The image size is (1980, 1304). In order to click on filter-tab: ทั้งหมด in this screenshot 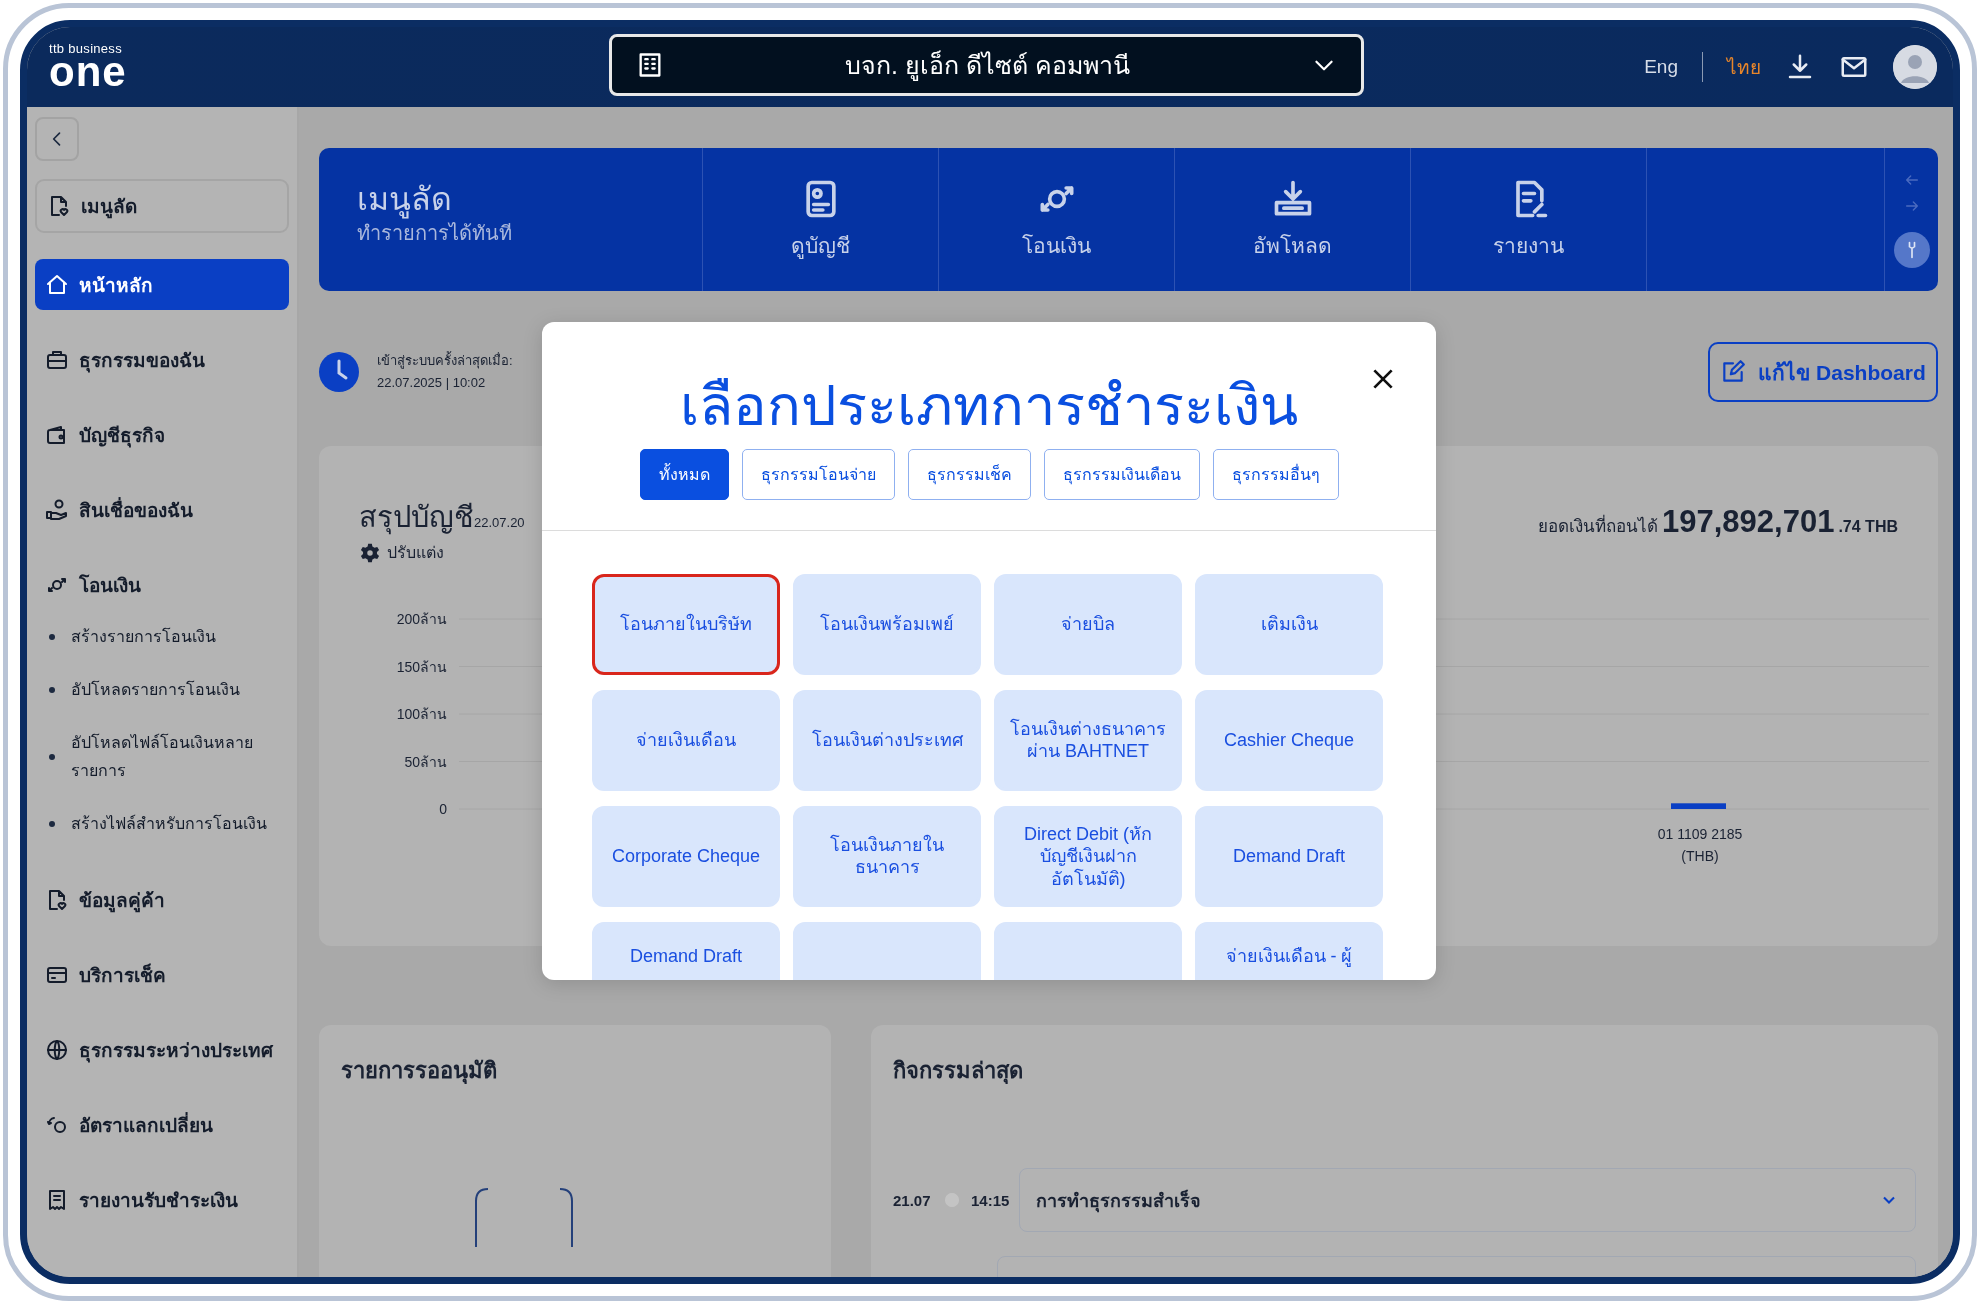, I will do `click(684, 474)`.